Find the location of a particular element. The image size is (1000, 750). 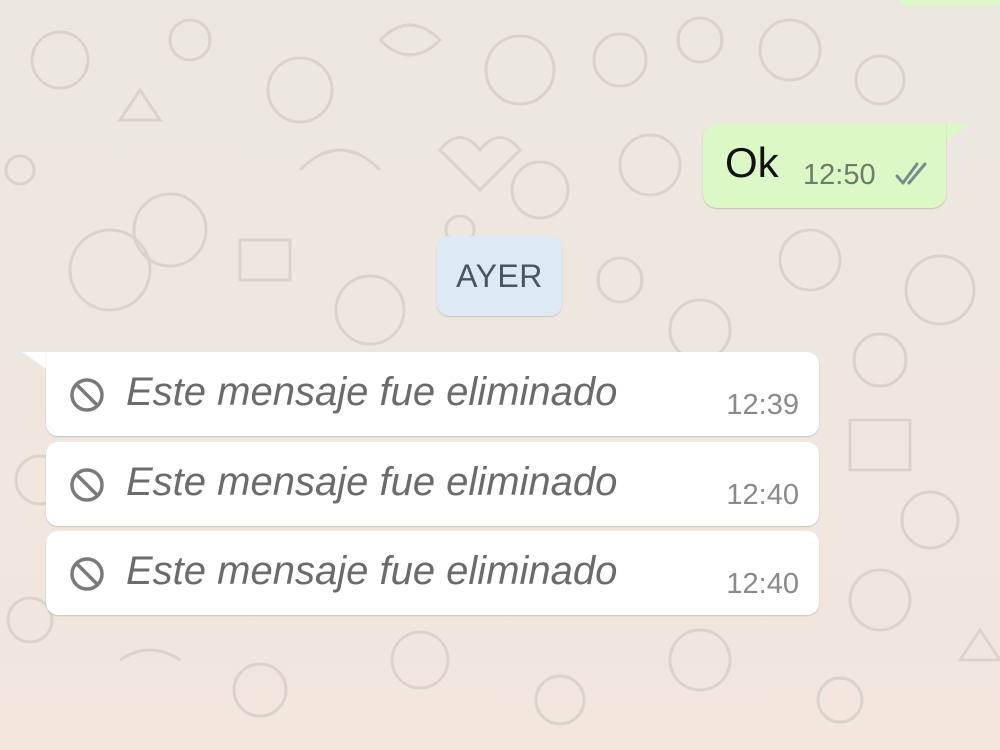

date-divider: AYER is located at coordinates (499, 276).